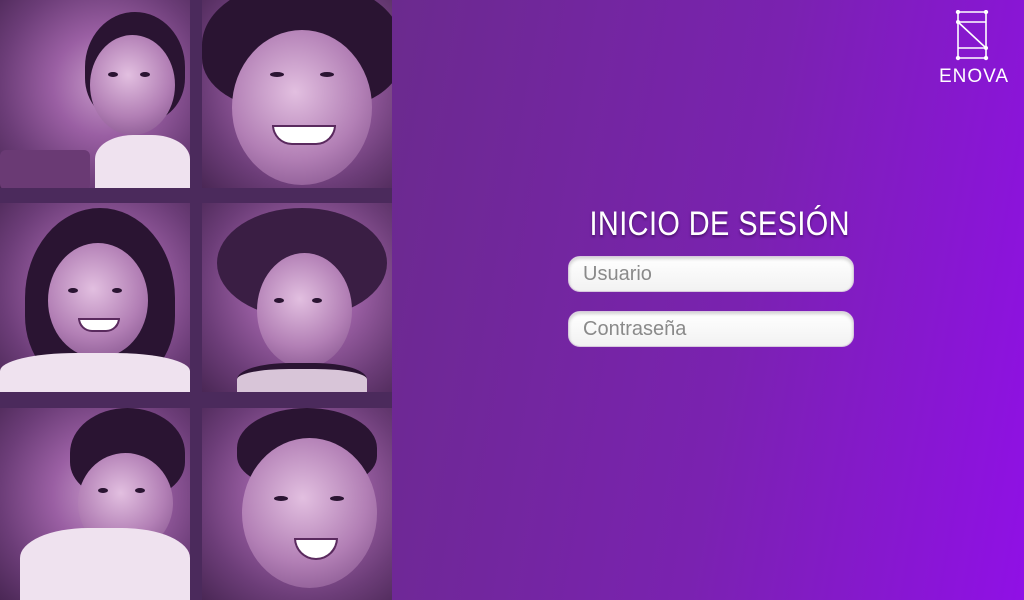 Image resolution: width=1024 pixels, height=600 pixels. Describe the element at coordinates (95, 297) in the screenshot. I see `photo-girl-with-bow` at that location.